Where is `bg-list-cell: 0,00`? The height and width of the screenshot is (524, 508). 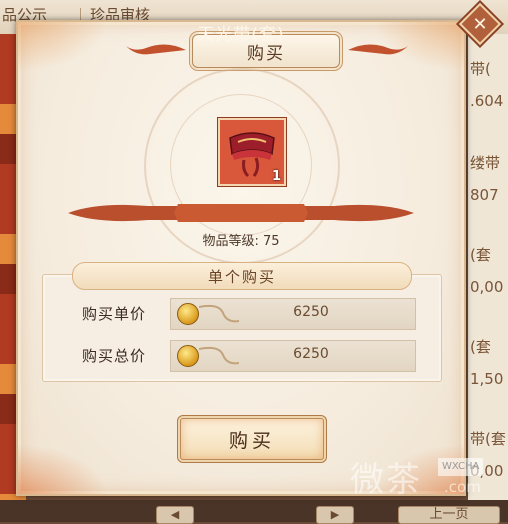 bg-list-cell: 0,00 is located at coordinates (487, 287).